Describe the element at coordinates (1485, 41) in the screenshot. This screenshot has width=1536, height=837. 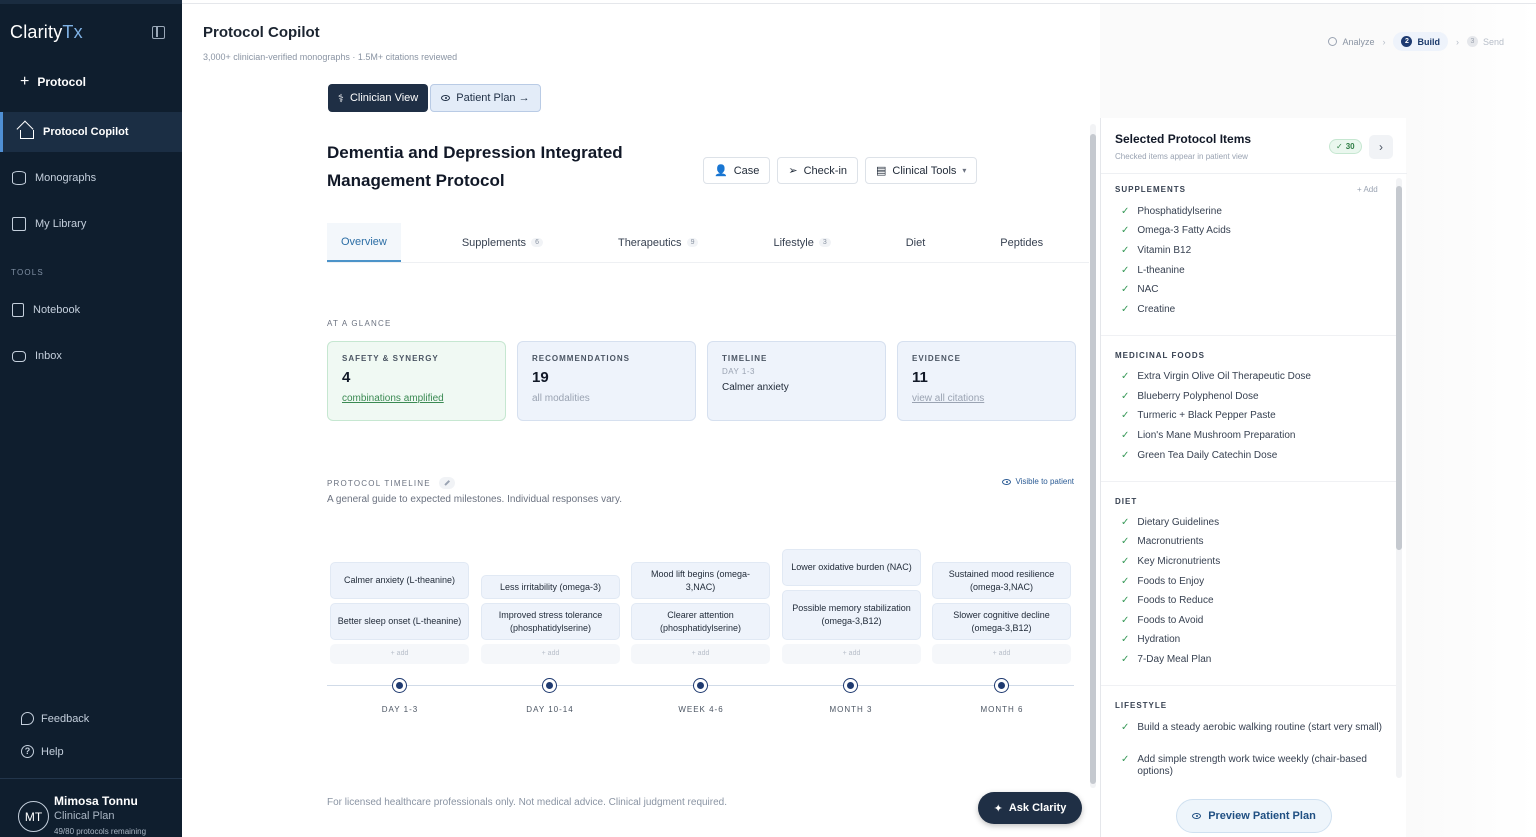
I see `step-send: 3 Send` at that location.